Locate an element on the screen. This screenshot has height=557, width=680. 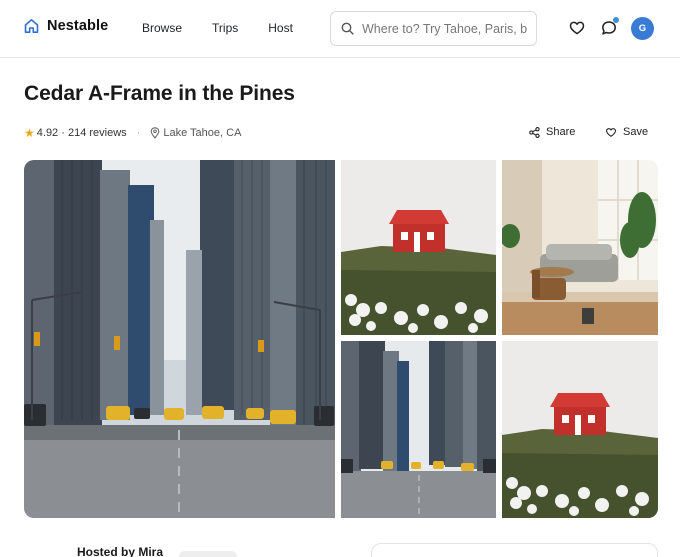
share-label: Share is located at coordinates (561, 132).